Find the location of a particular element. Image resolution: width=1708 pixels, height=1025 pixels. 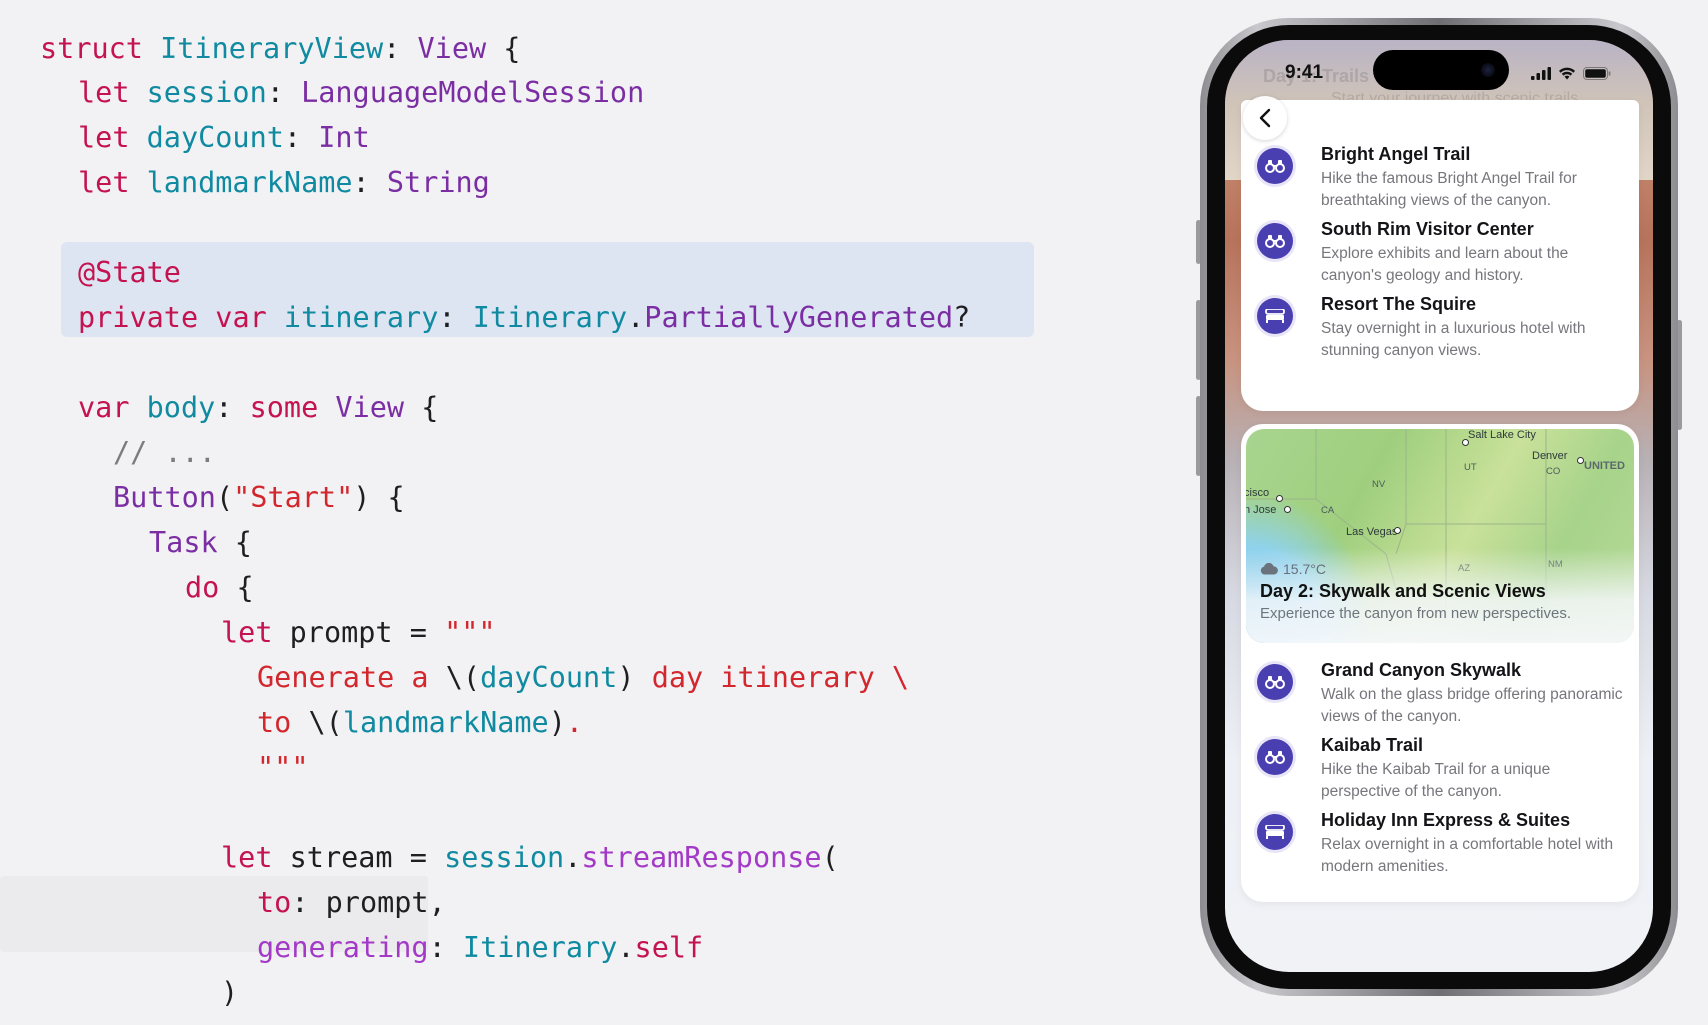

map-label: Las Vegas is located at coordinates (1372, 532).